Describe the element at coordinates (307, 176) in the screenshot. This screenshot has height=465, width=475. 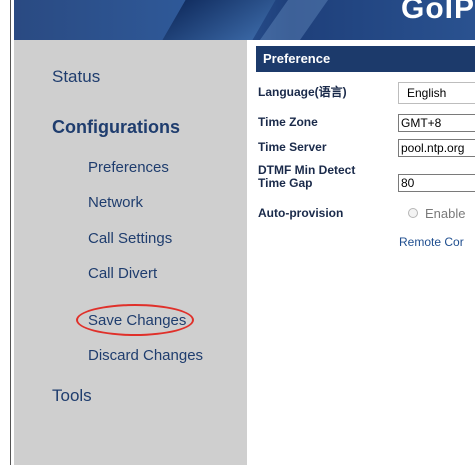
I see `dtmf-gap-label: DTMF Min Detect Time Gap` at that location.